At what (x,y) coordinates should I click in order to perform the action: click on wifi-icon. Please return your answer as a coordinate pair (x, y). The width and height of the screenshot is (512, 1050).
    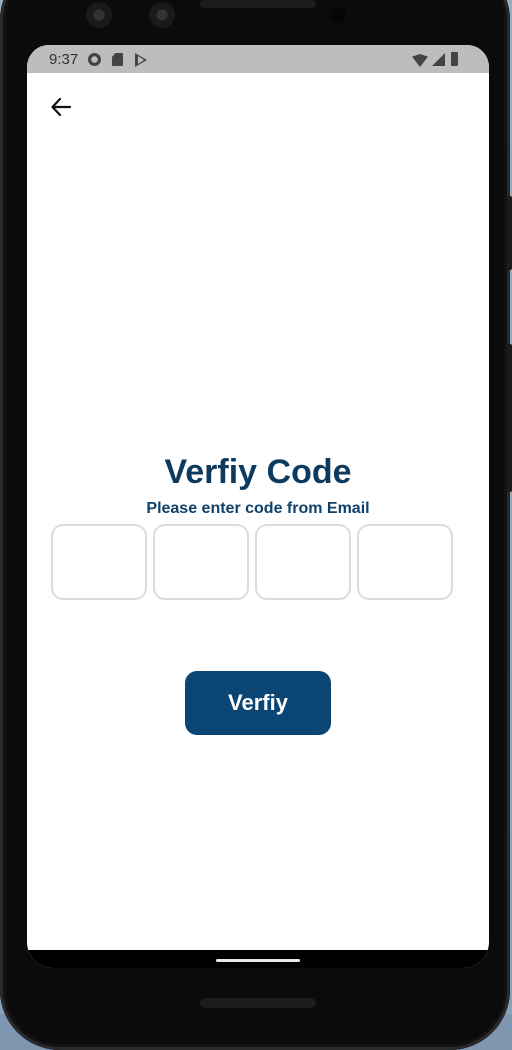
    Looking at the image, I should click on (419, 59).